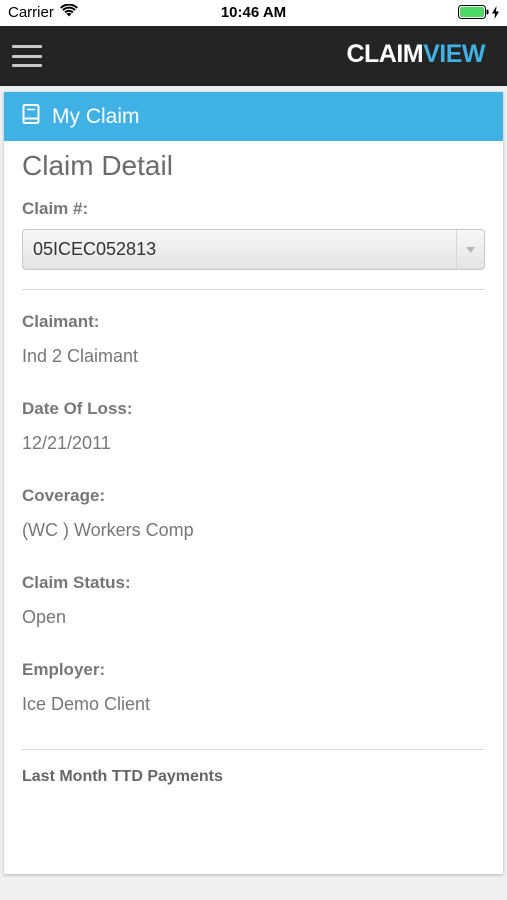 The image size is (507, 900). Describe the element at coordinates (76, 582) in the screenshot. I see `claim-status-label: Claim Status:` at that location.